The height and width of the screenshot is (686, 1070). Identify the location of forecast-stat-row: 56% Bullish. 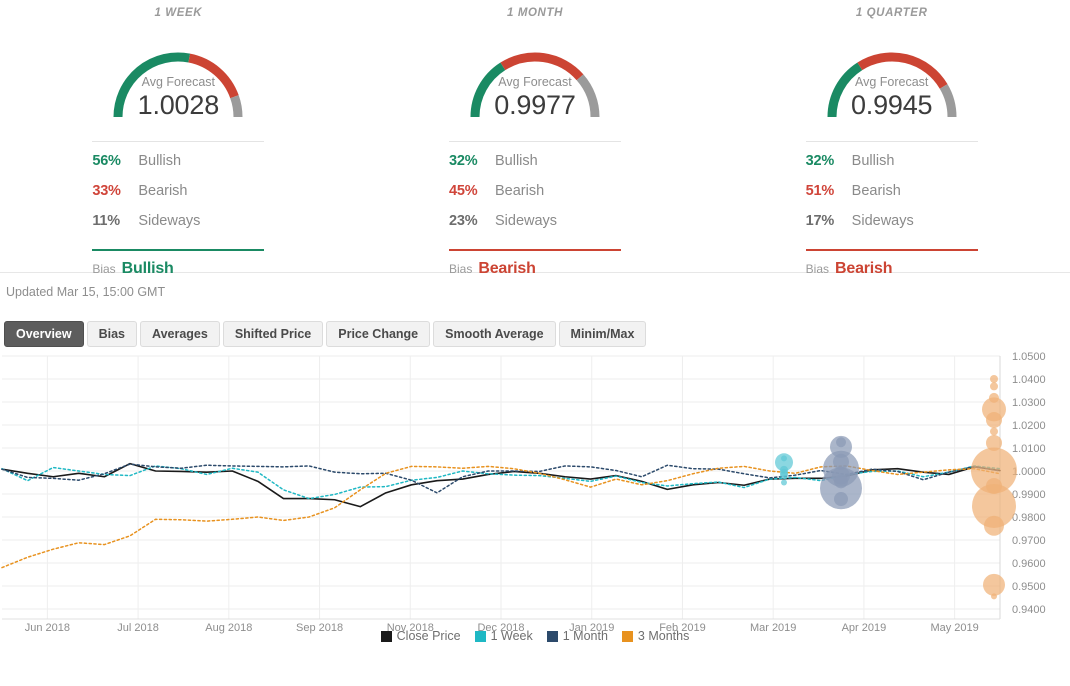
(178, 168).